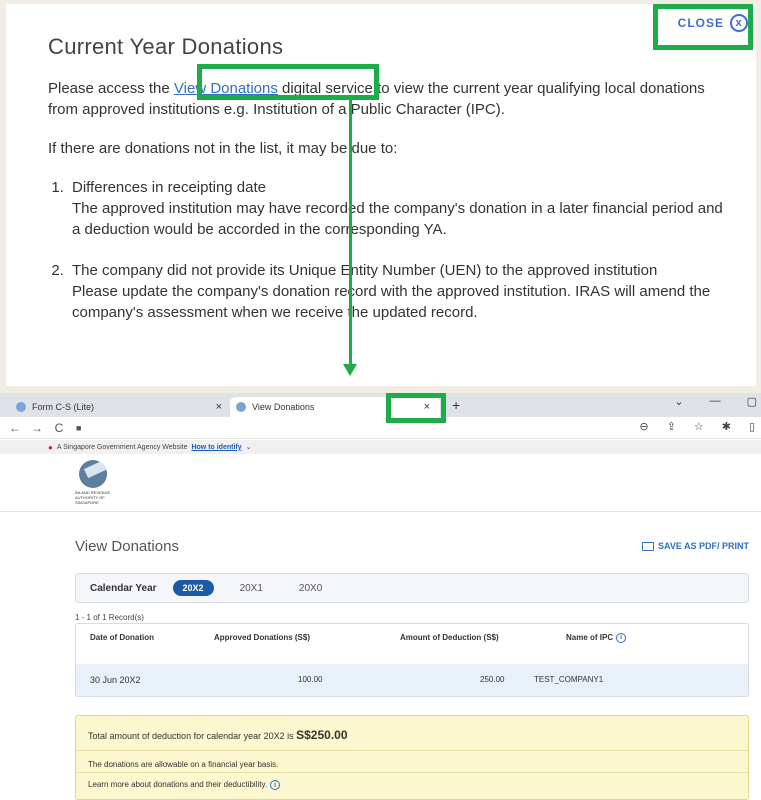 The height and width of the screenshot is (800, 761). What do you see at coordinates (412, 588) in the screenshot?
I see `calendar-year-selector: Calendar Year 20X2 20X1 20X0` at bounding box center [412, 588].